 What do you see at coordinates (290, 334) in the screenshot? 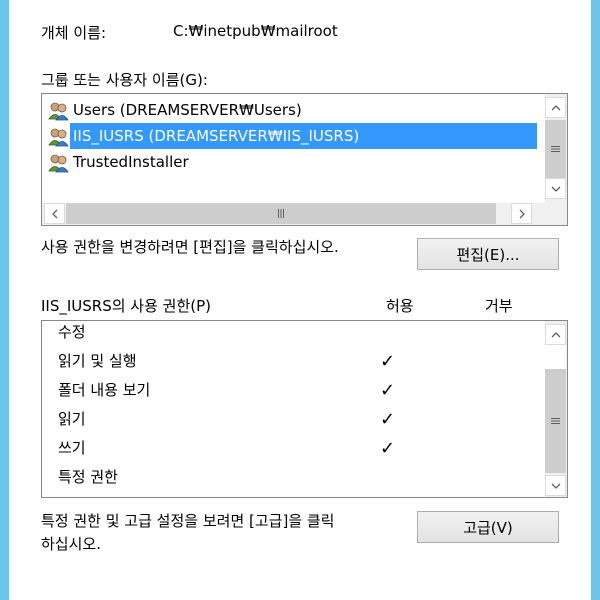
I see `permission-row-modify: 수정` at bounding box center [290, 334].